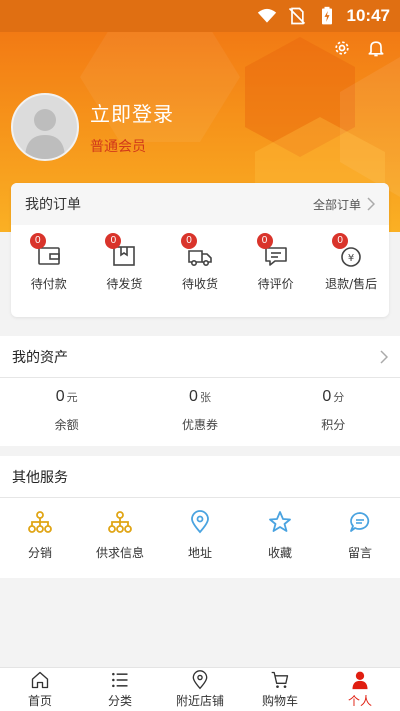 This screenshot has height=711, width=400. Describe the element at coordinates (132, 112) in the screenshot. I see `login-link: 立即登录` at that location.